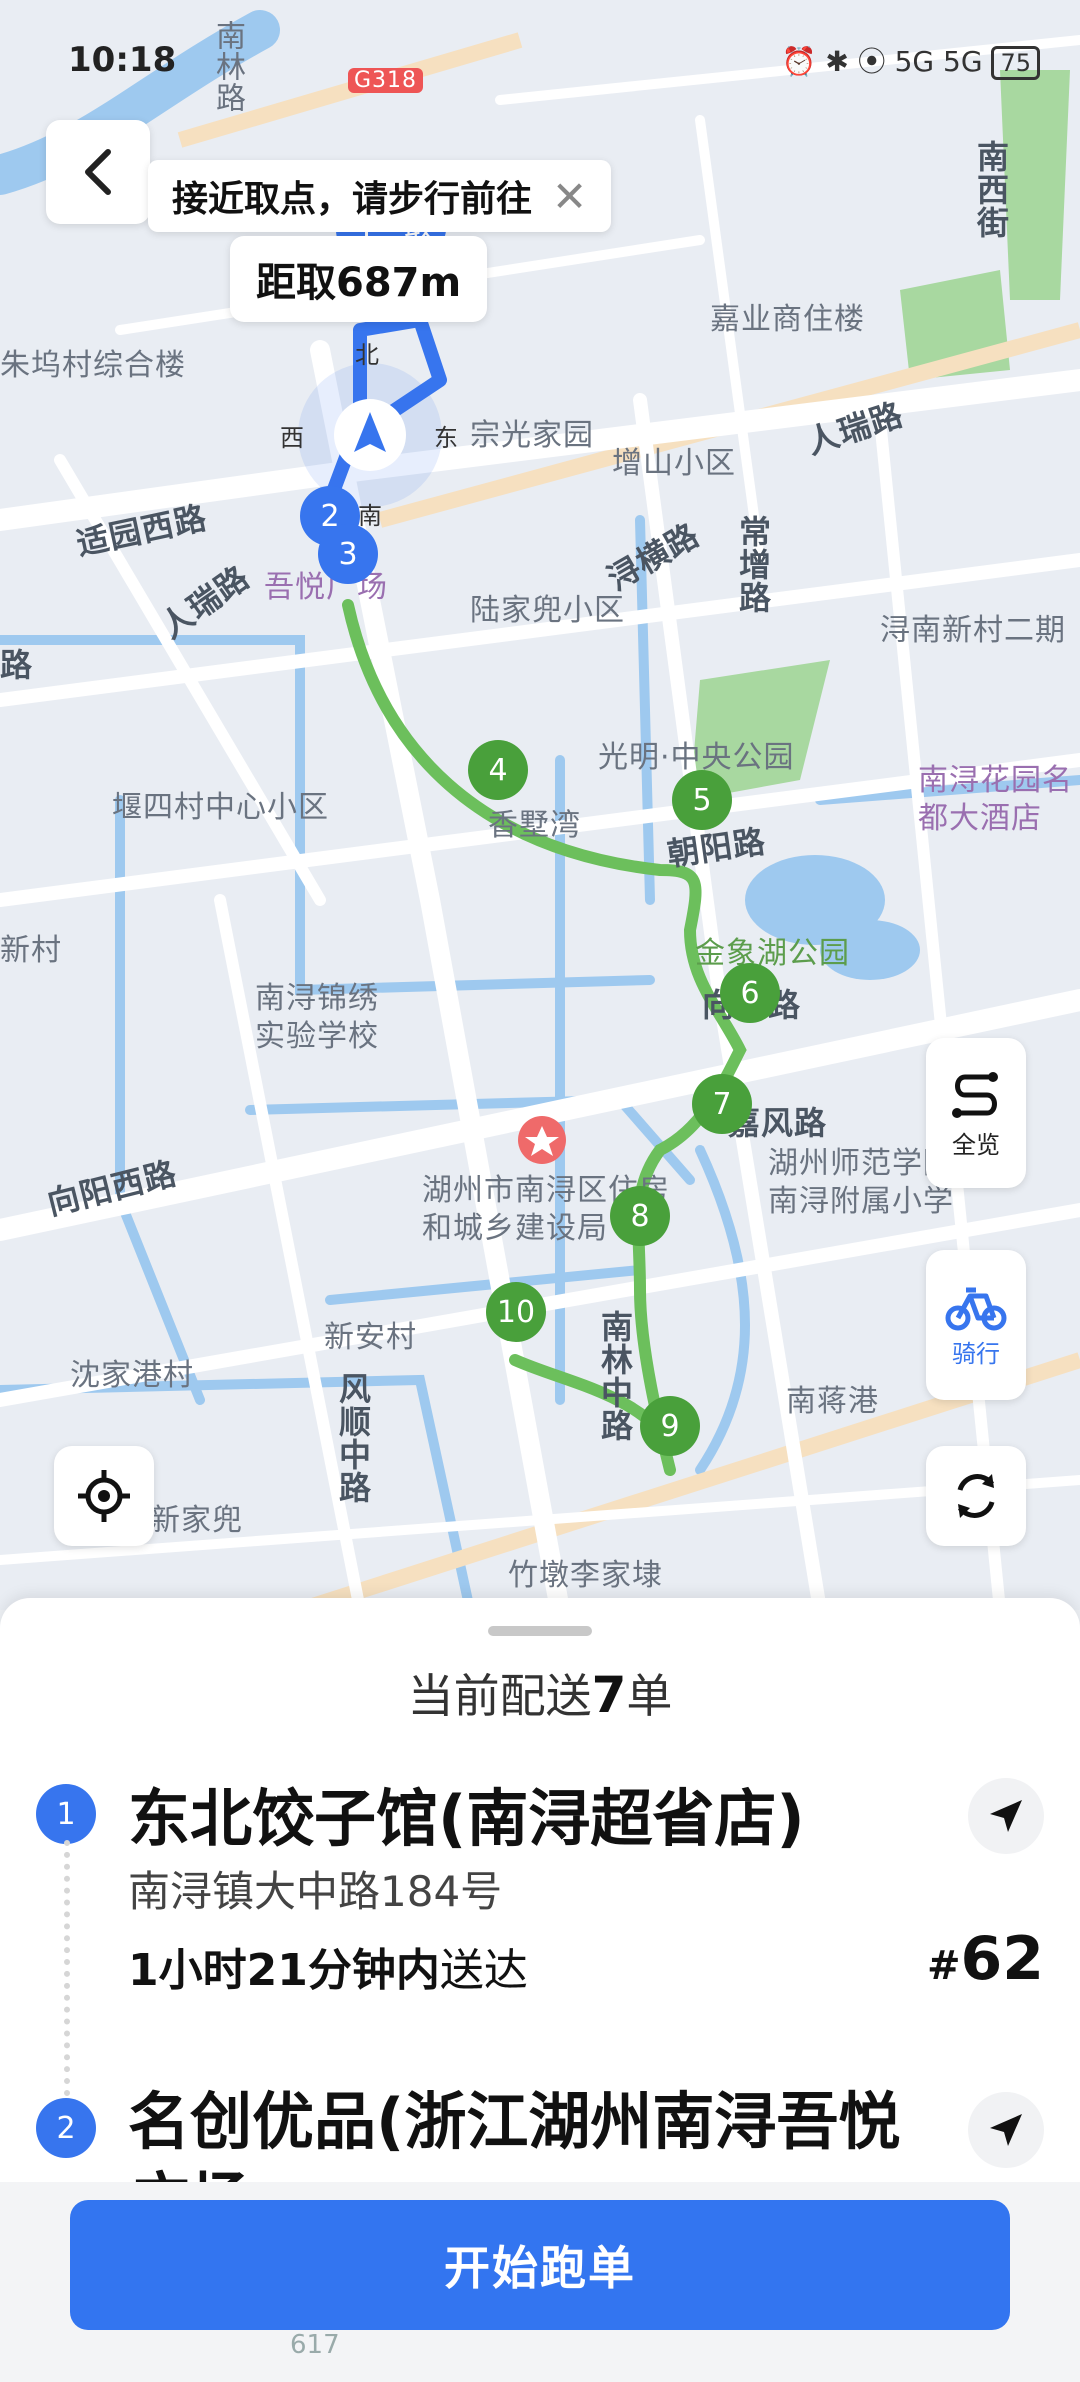  Describe the element at coordinates (585, 1575) in the screenshot. I see `label-zhudun: 竹墩李家埭` at that location.